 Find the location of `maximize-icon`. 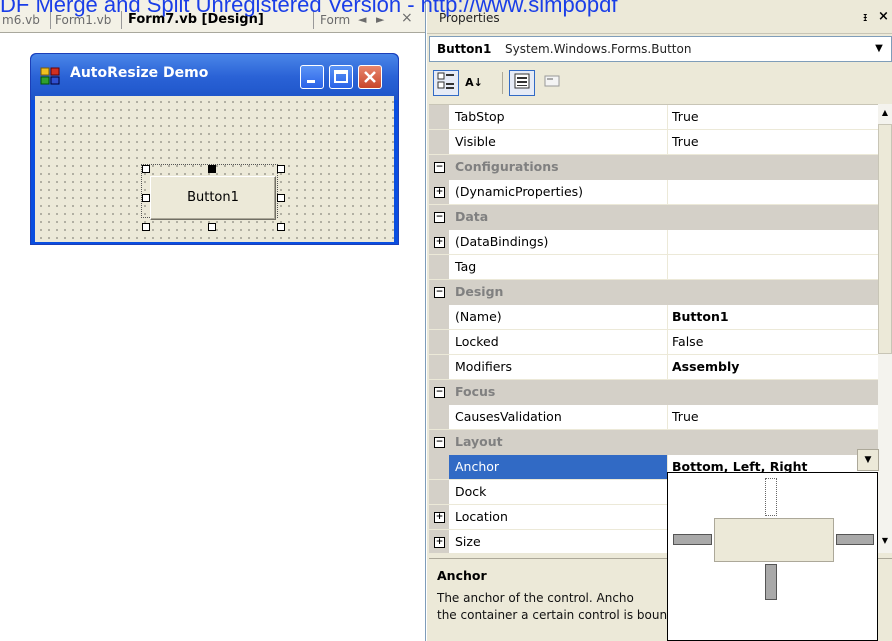

maximize-icon is located at coordinates (341, 76).